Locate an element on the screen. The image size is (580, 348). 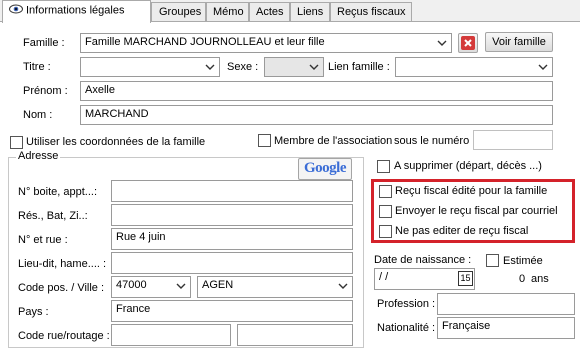
pays-label: Pays : is located at coordinates (33, 312).